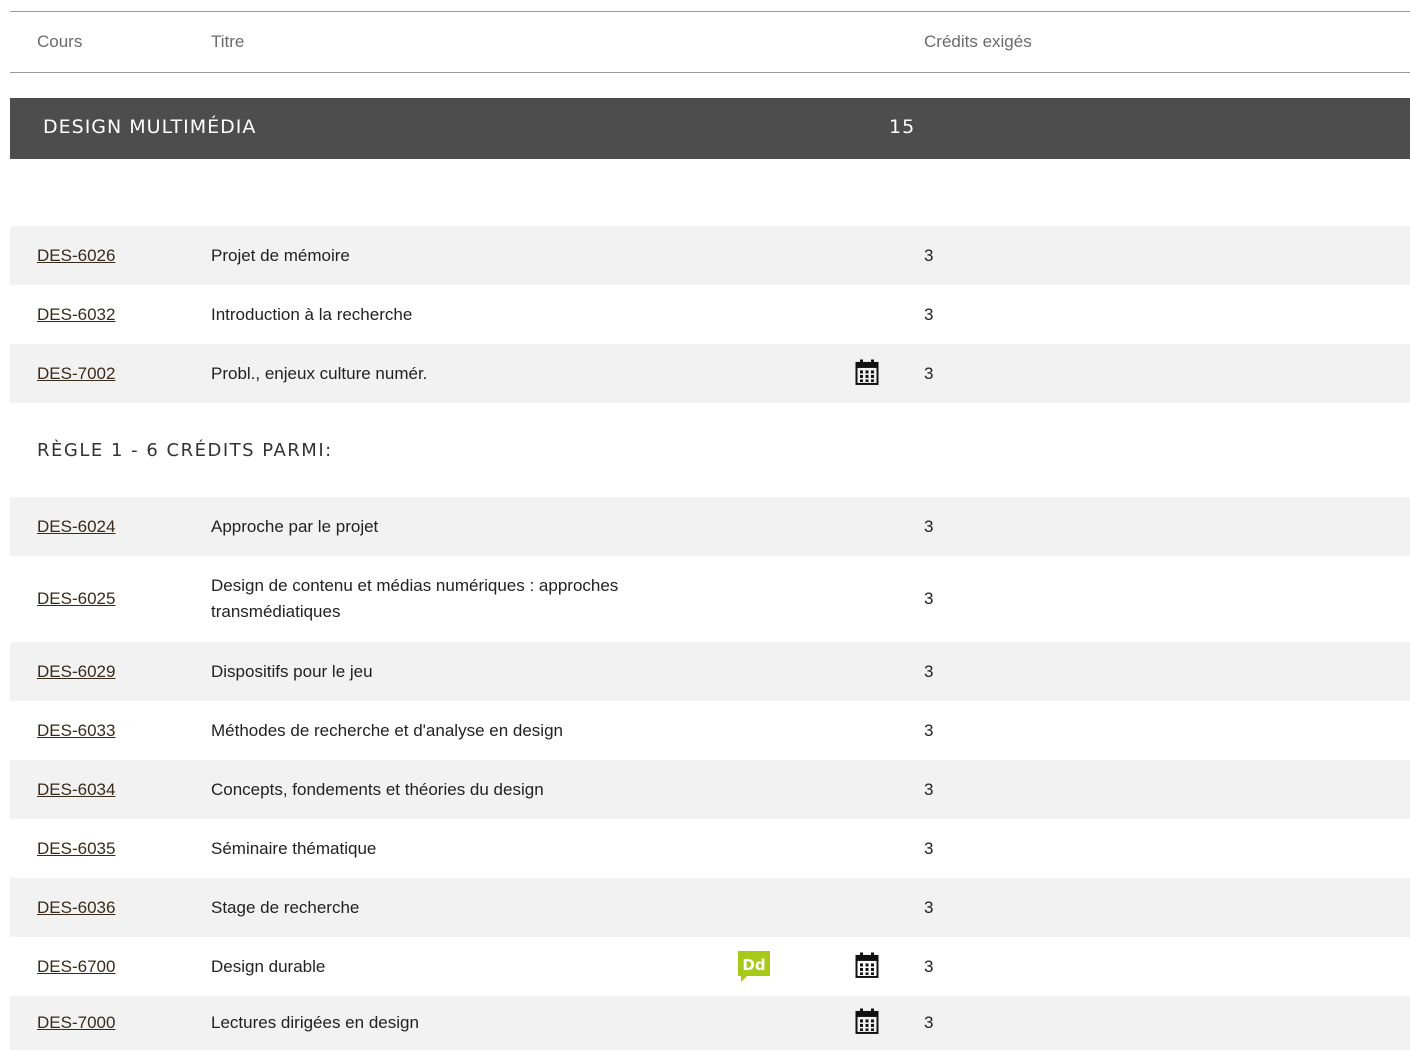 This screenshot has width=1410, height=1050. Describe the element at coordinates (60, 41) in the screenshot. I see `header-course: Cours` at that location.